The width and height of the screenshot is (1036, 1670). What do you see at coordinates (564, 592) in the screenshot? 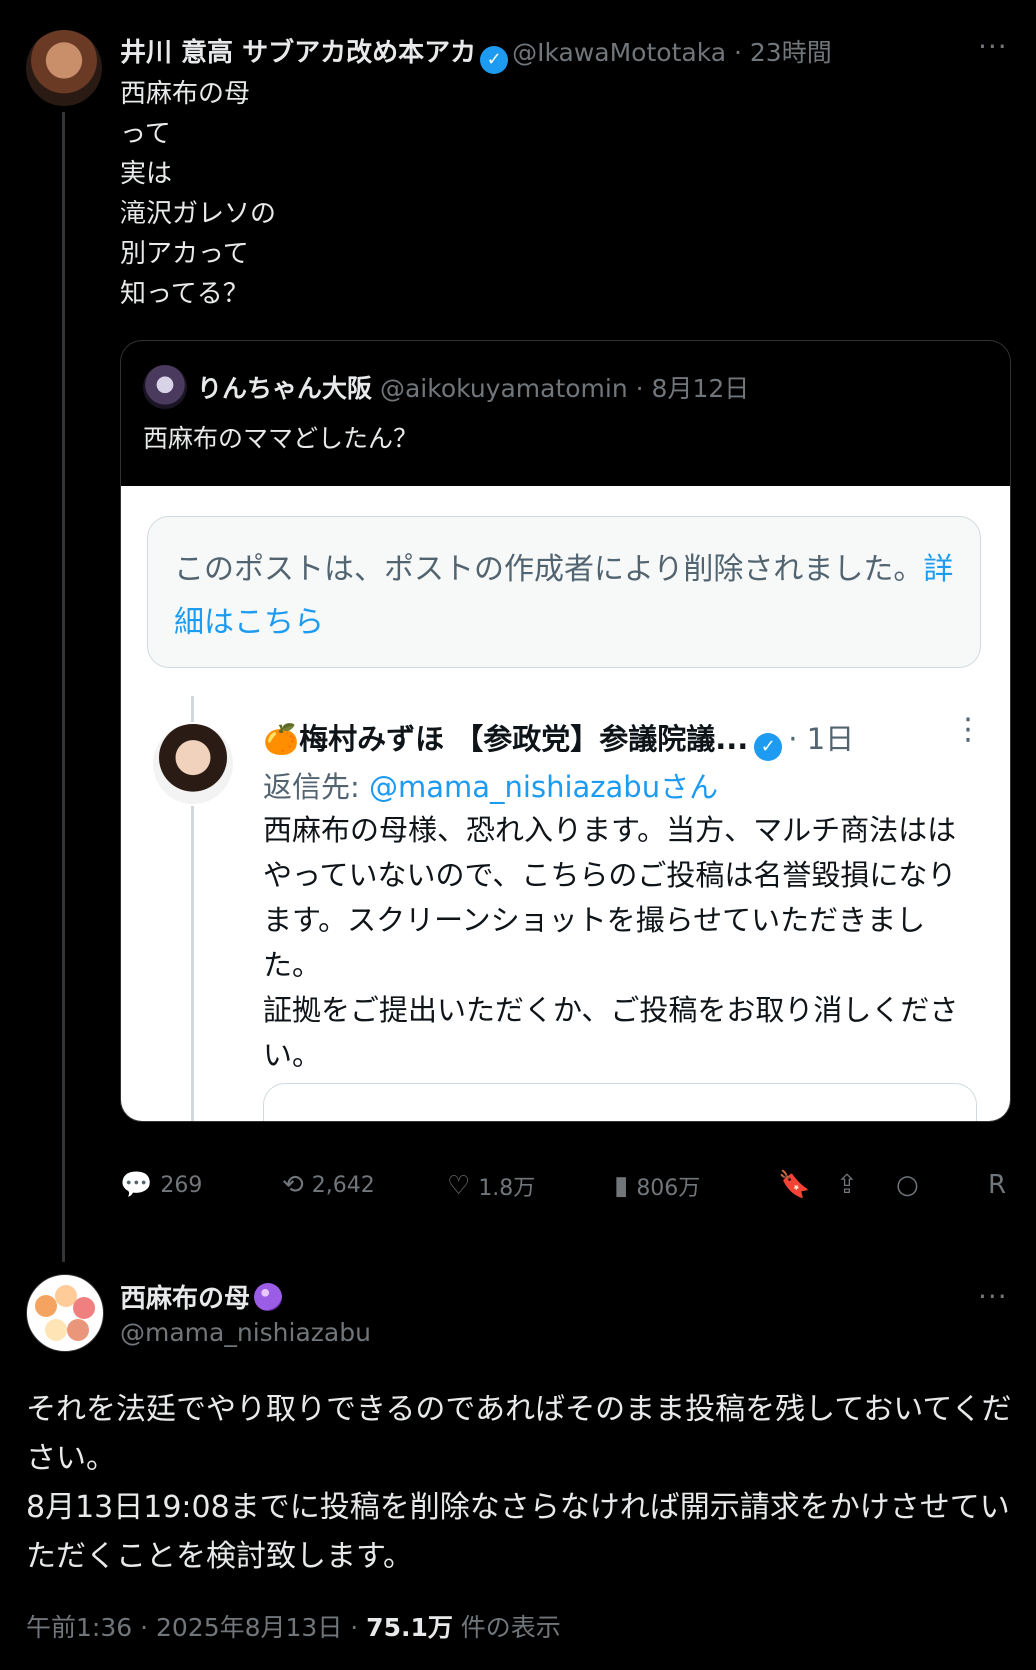
I see `deleted-post-notice: このポストは、ポストの作成者により削除されました。詳細はこちら` at bounding box center [564, 592].